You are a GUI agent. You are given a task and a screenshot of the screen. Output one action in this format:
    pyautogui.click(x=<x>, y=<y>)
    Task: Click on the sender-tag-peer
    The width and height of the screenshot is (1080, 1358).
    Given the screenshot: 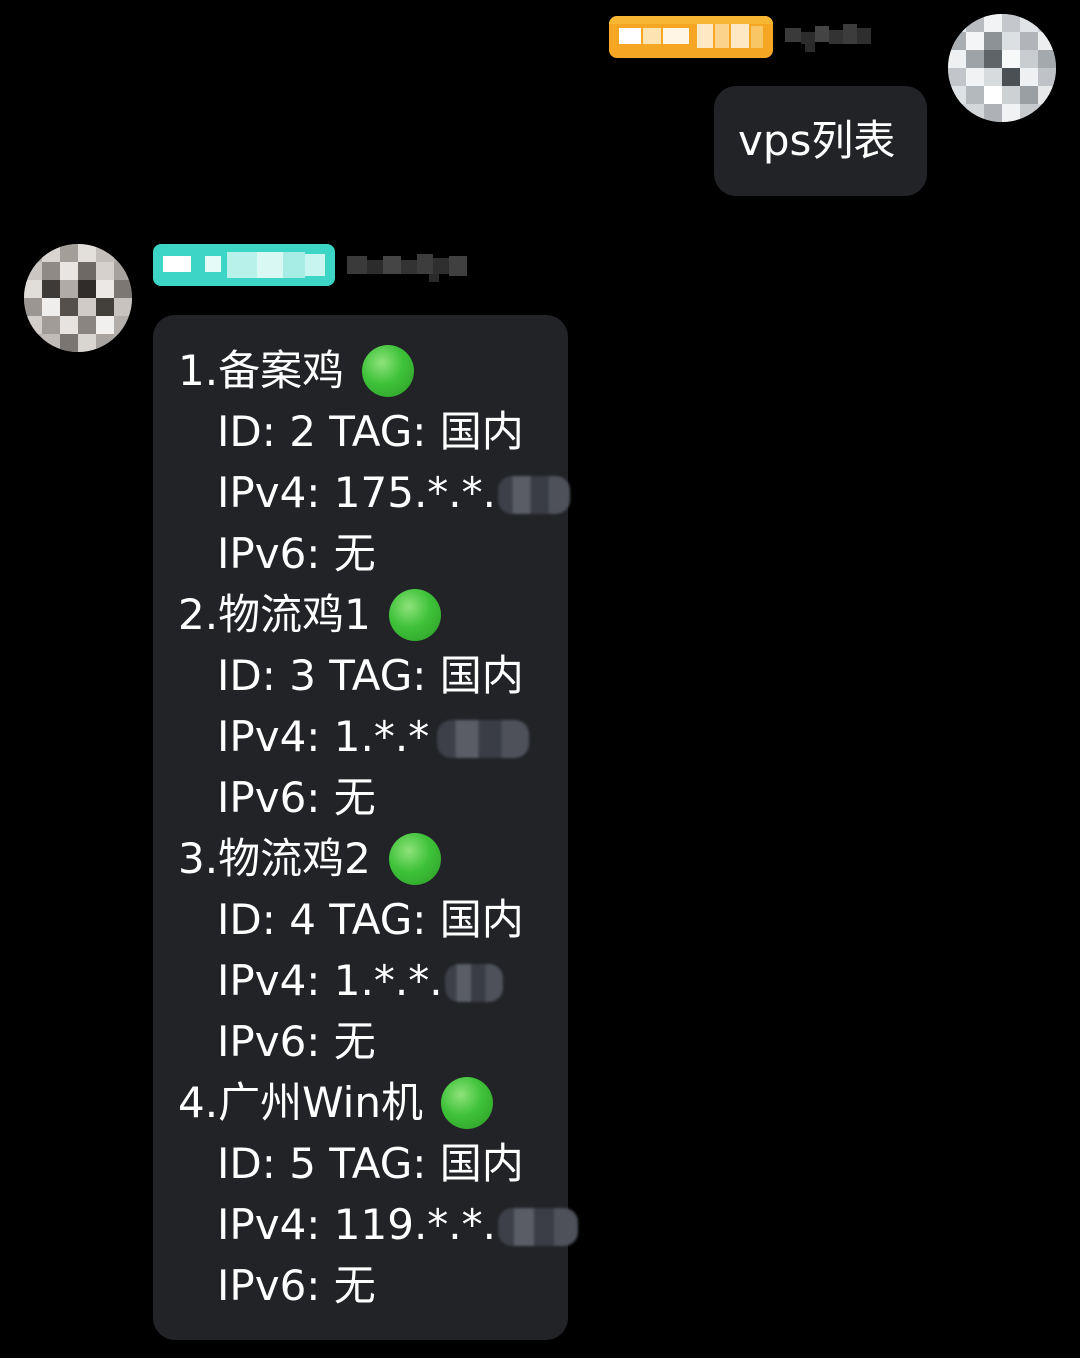 What is the action you would take?
    pyautogui.click(x=244, y=265)
    